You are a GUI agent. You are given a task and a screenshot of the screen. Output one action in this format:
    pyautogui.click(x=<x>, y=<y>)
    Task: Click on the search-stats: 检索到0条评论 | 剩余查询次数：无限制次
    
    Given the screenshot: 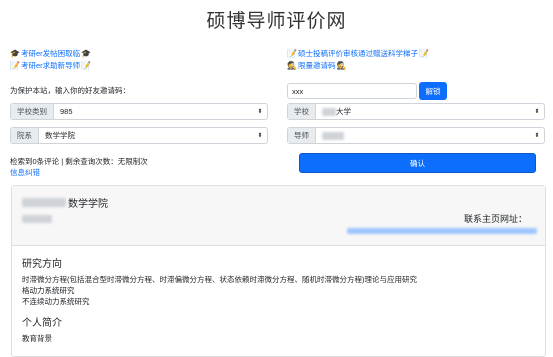 What is the action you would take?
    pyautogui.click(x=79, y=161)
    